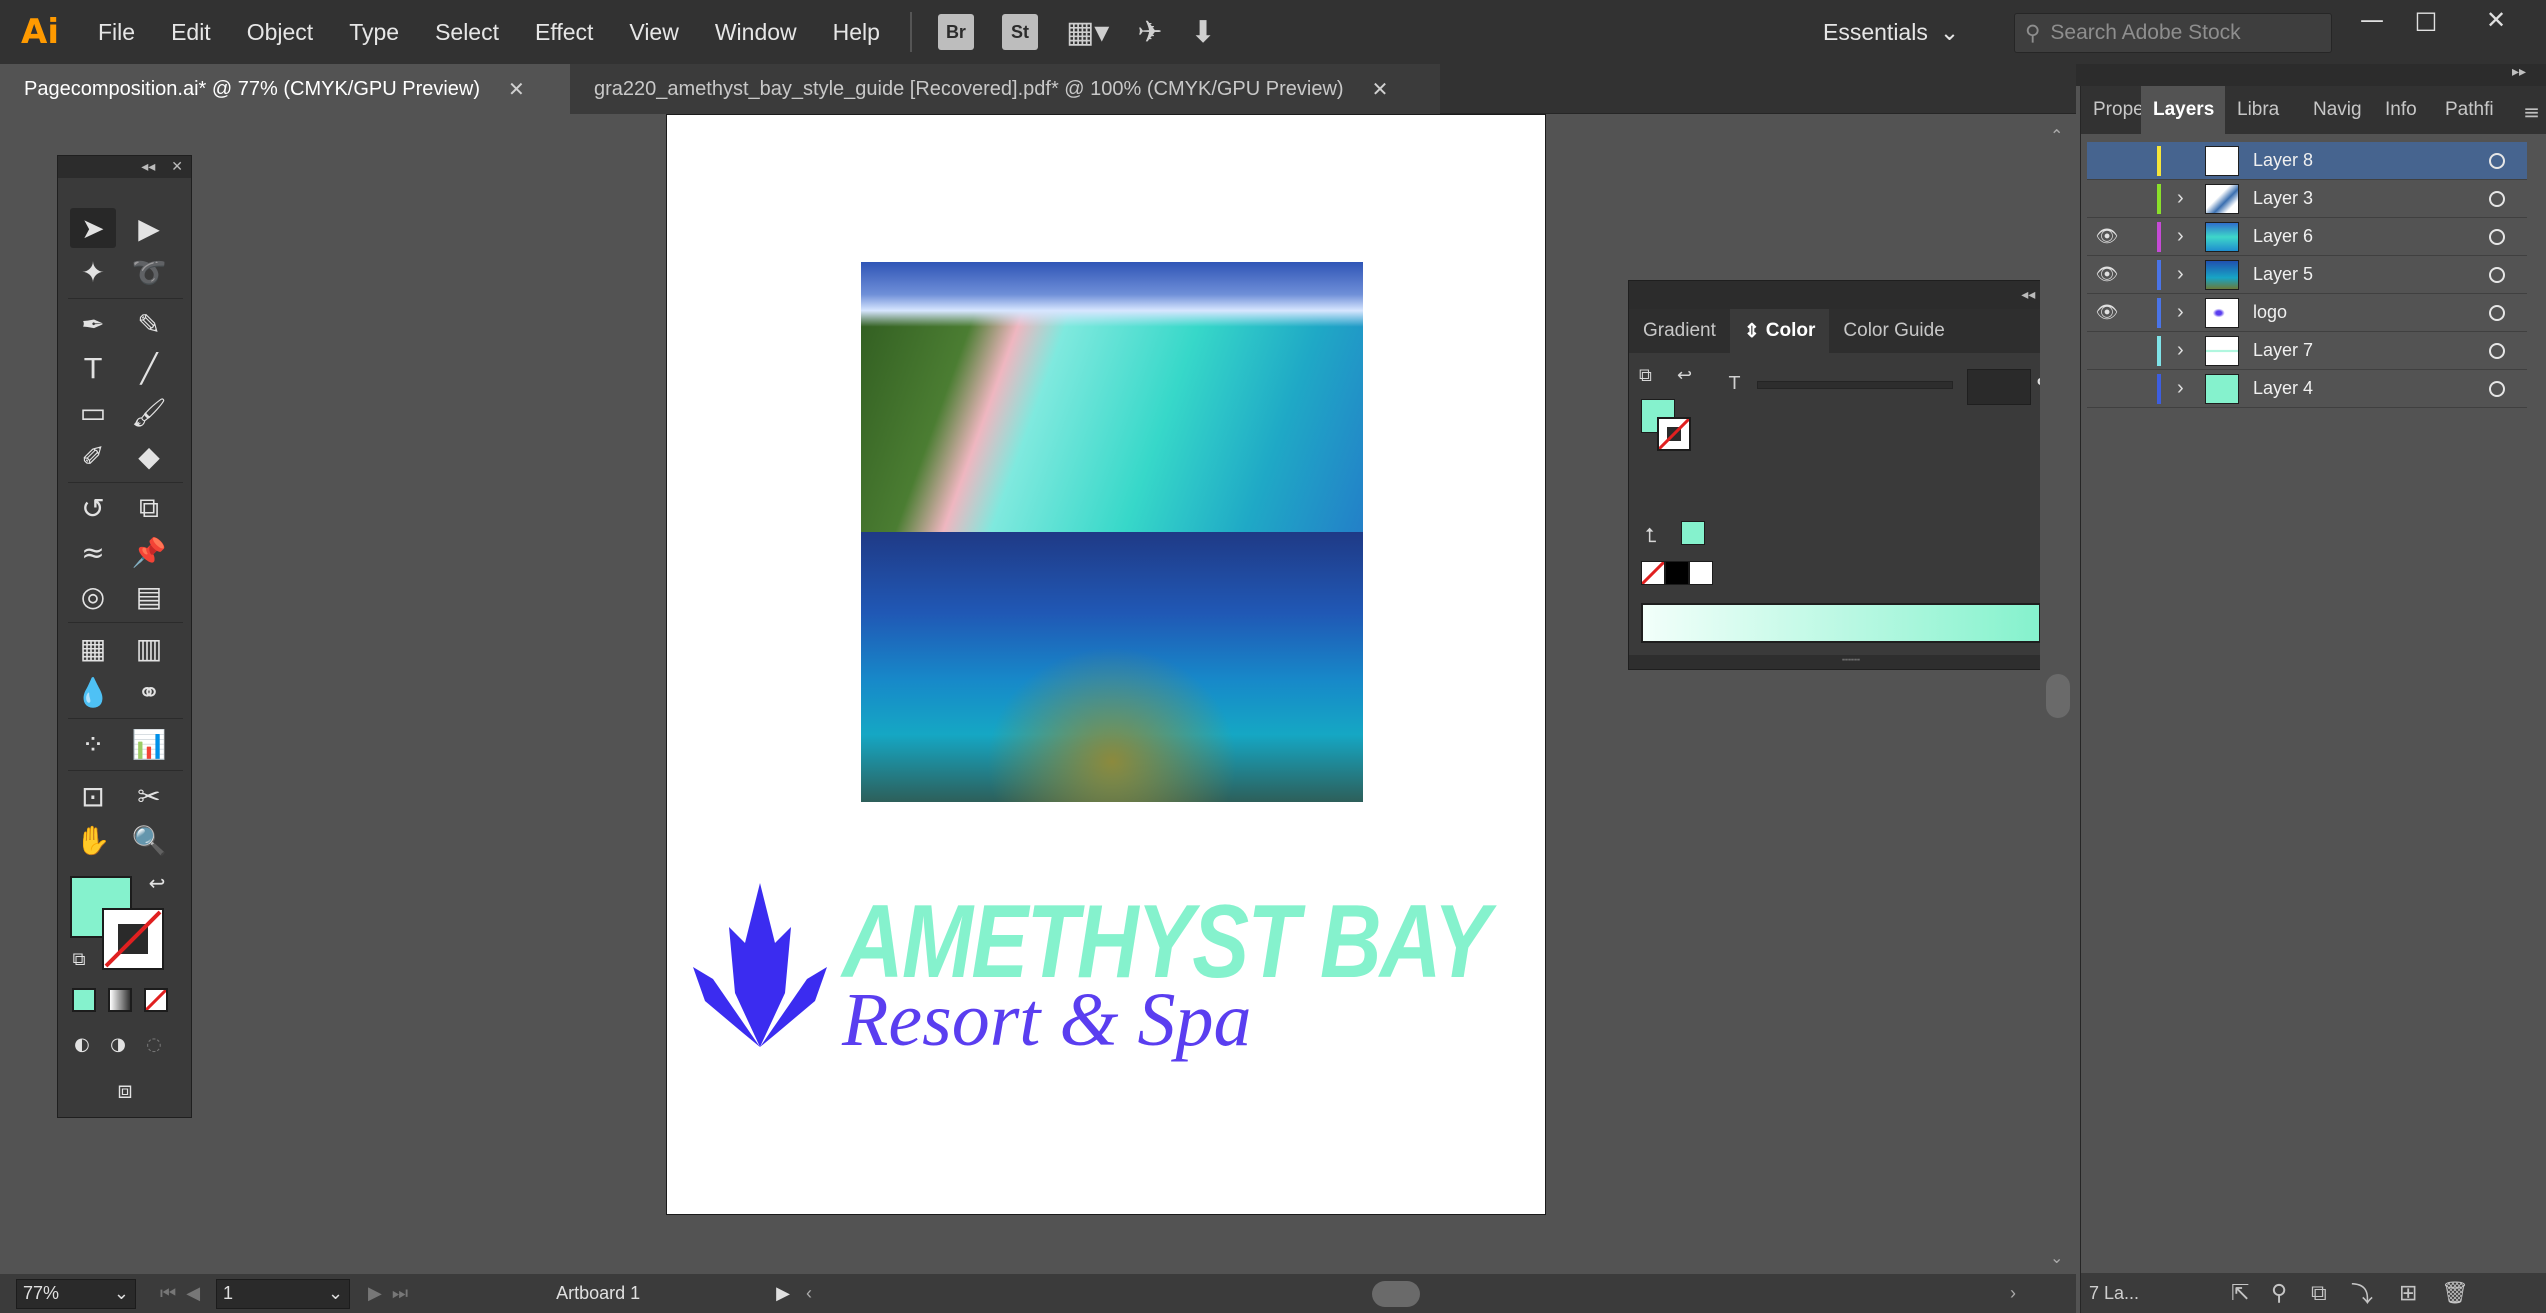 The width and height of the screenshot is (2546, 1313). What do you see at coordinates (116, 32) in the screenshot?
I see `menu-file: File` at bounding box center [116, 32].